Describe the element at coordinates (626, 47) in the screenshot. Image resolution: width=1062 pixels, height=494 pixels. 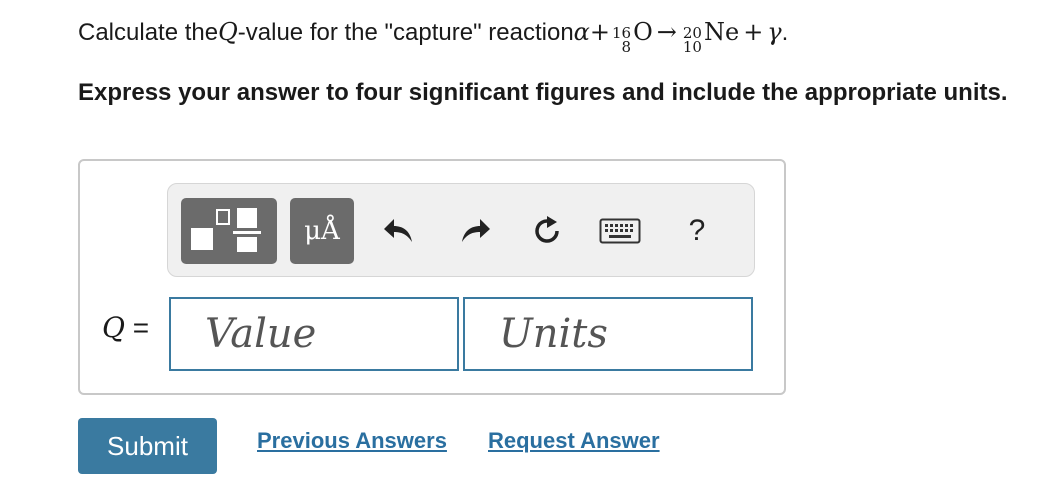
I see `oxygen-atomic-number: 8` at that location.